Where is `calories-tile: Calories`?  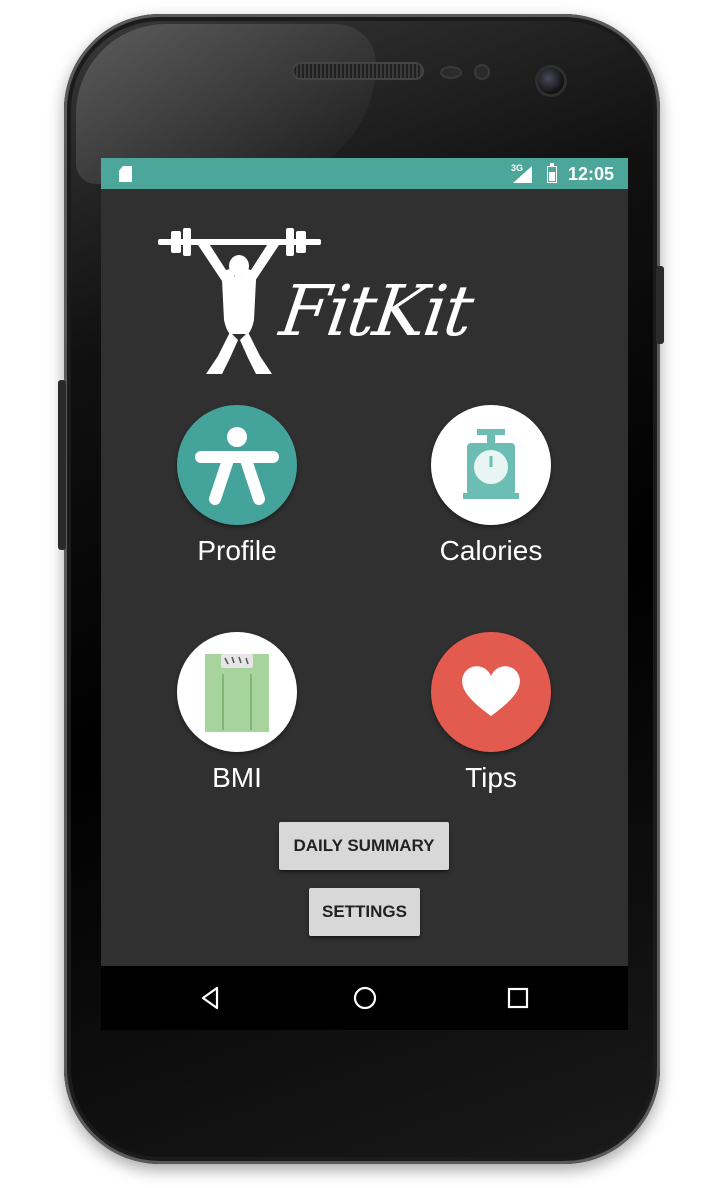 calories-tile: Calories is located at coordinates (491, 486).